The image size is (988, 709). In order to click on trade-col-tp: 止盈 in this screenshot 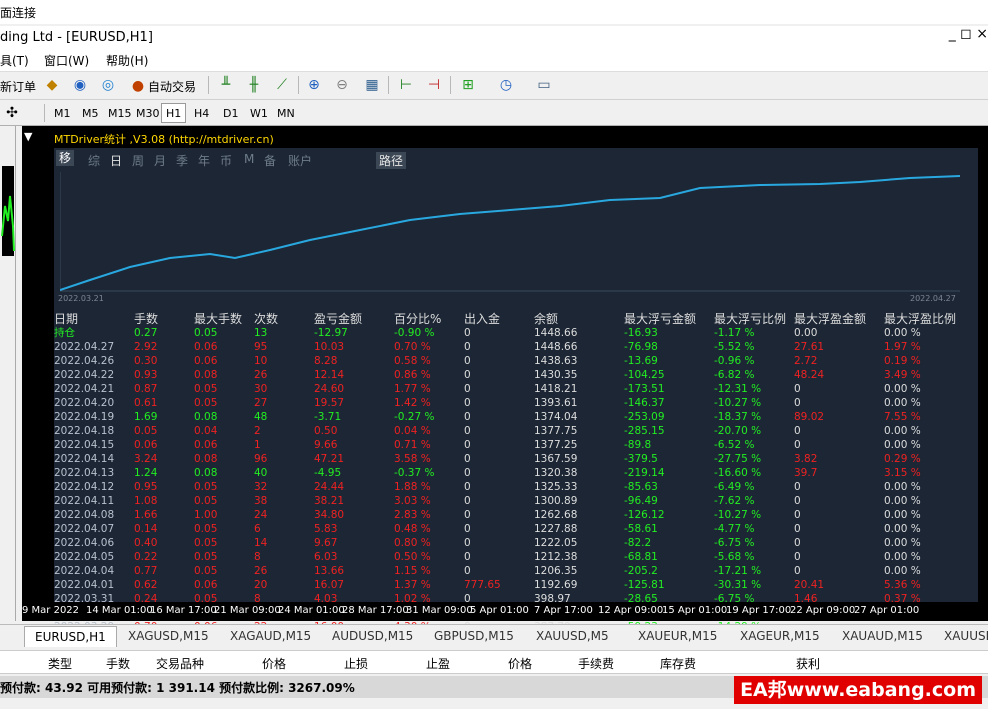, I will do `click(438, 663)`.